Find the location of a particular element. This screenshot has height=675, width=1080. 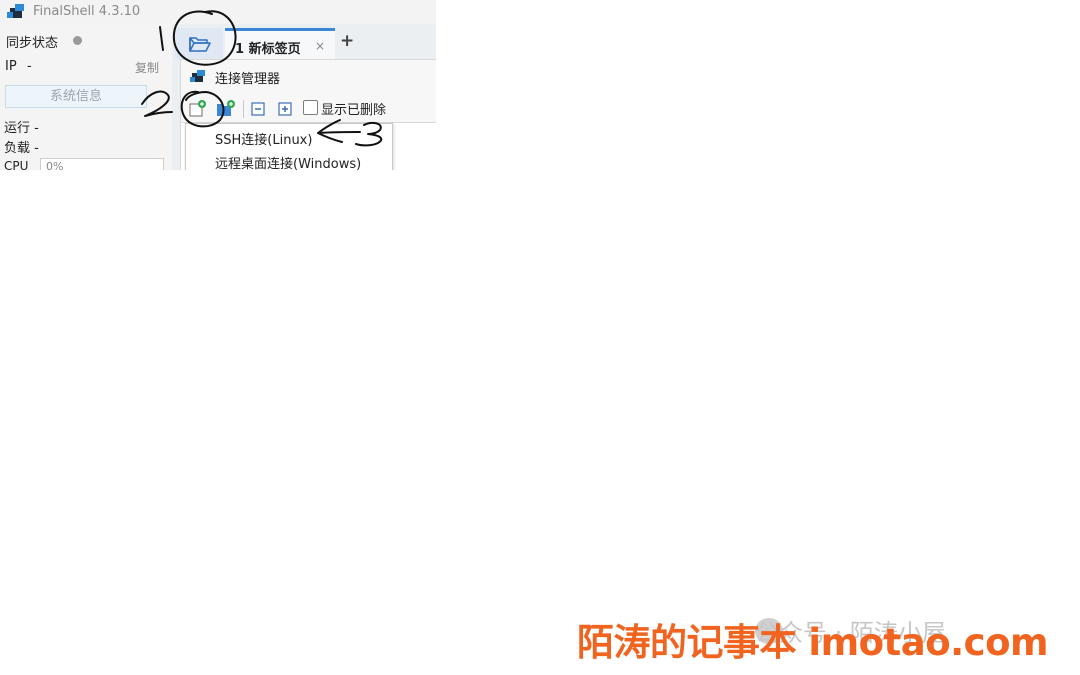

tab-new-tab: 1 新标签页 × is located at coordinates (280, 44).